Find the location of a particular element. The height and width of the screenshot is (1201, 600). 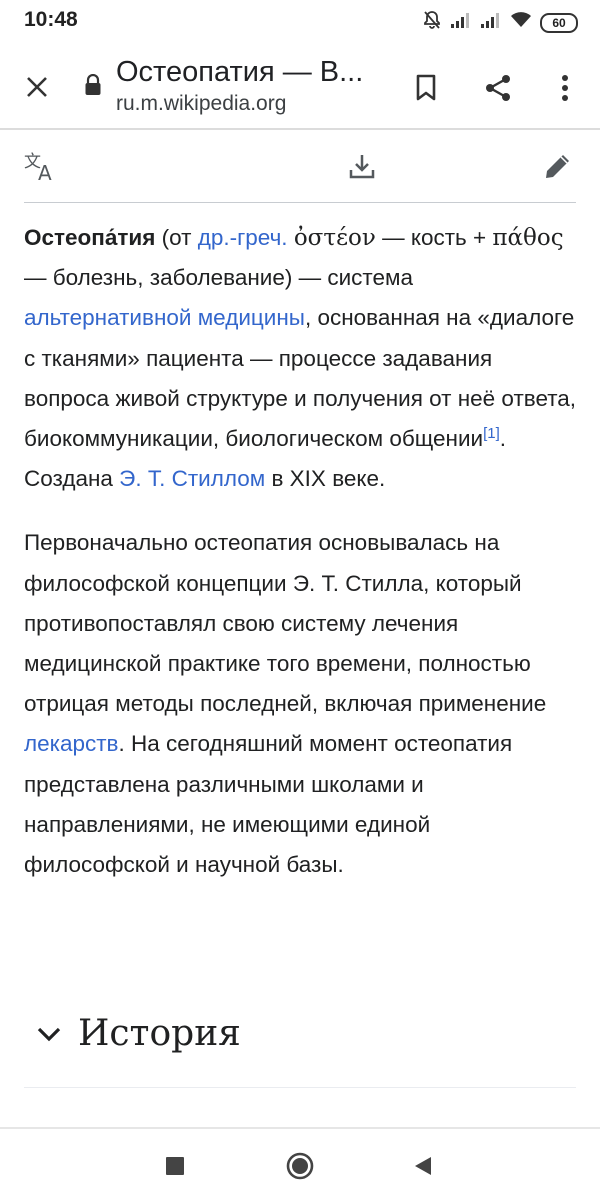

download-icon is located at coordinates (362, 166).